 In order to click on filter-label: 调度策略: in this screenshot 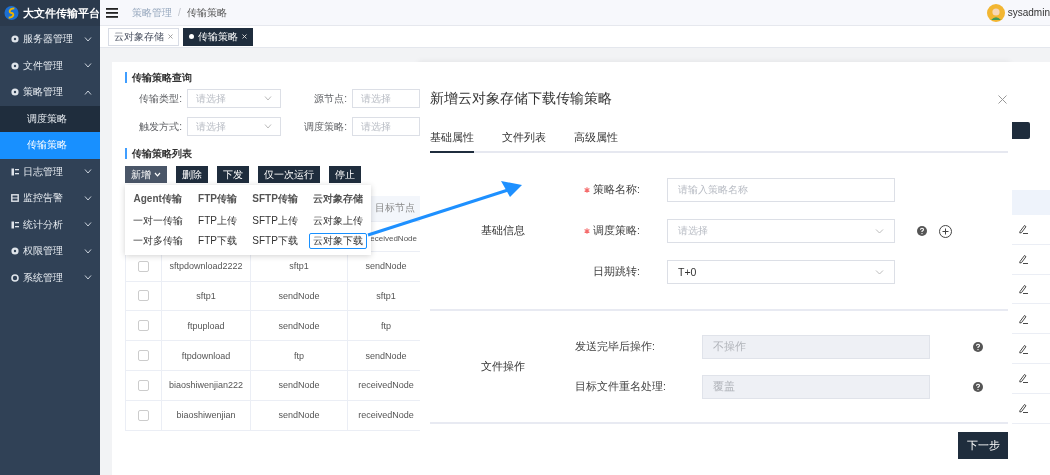, I will do `click(325, 126)`.